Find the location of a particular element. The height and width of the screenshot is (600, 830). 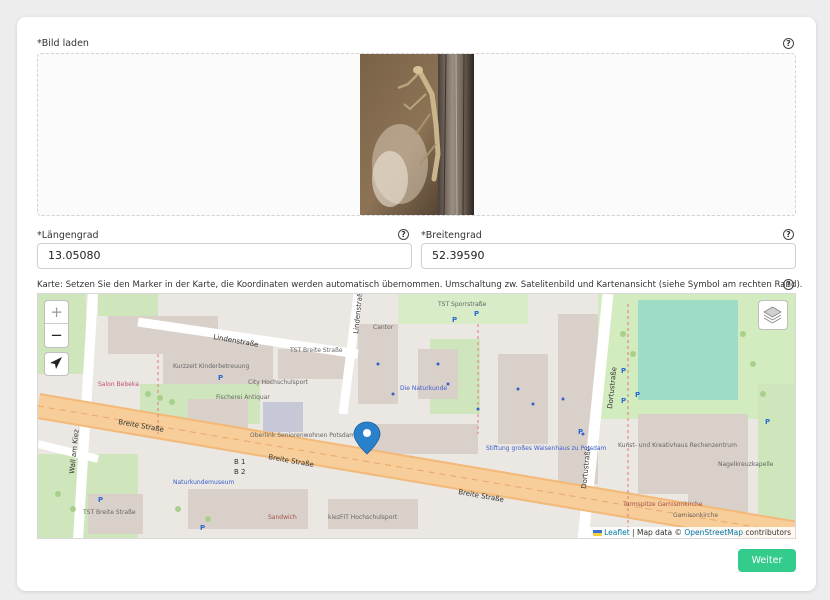

place-label-turmspitze: Turmspitze Garnisonkirche is located at coordinates (662, 504).